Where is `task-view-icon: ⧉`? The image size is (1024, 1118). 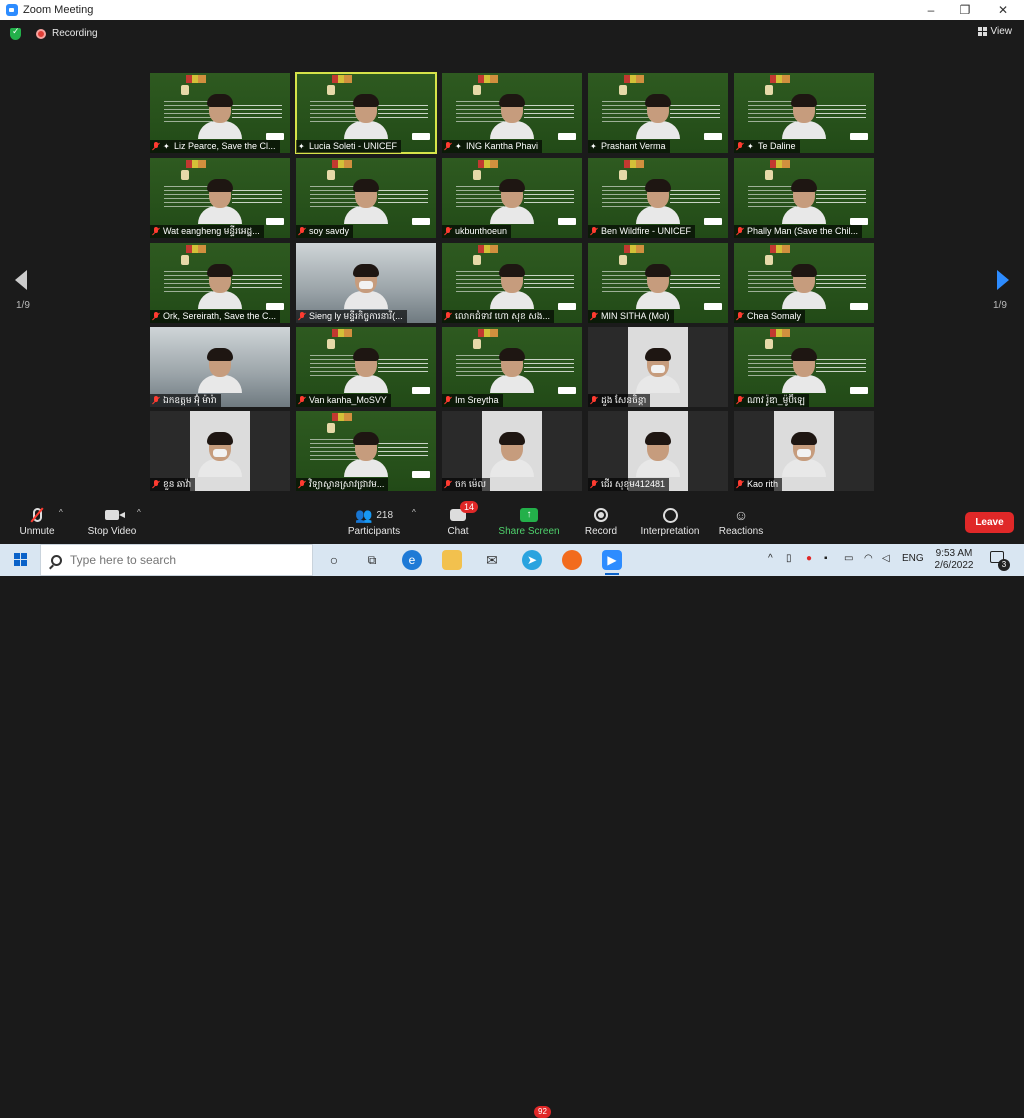
task-view-icon: ⧉ is located at coordinates (372, 560).